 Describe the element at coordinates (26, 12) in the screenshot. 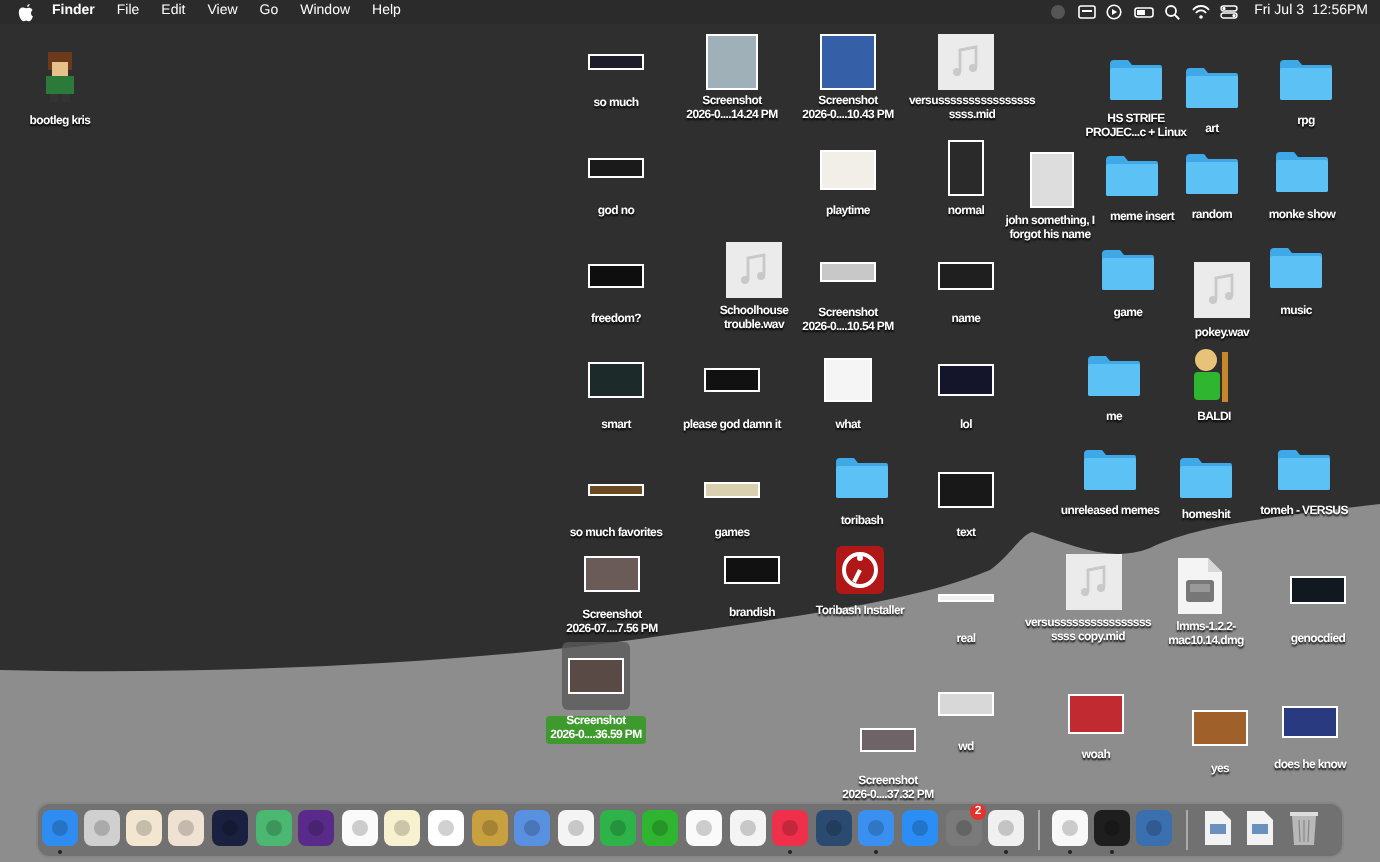

I see `apple-menu-icon` at that location.